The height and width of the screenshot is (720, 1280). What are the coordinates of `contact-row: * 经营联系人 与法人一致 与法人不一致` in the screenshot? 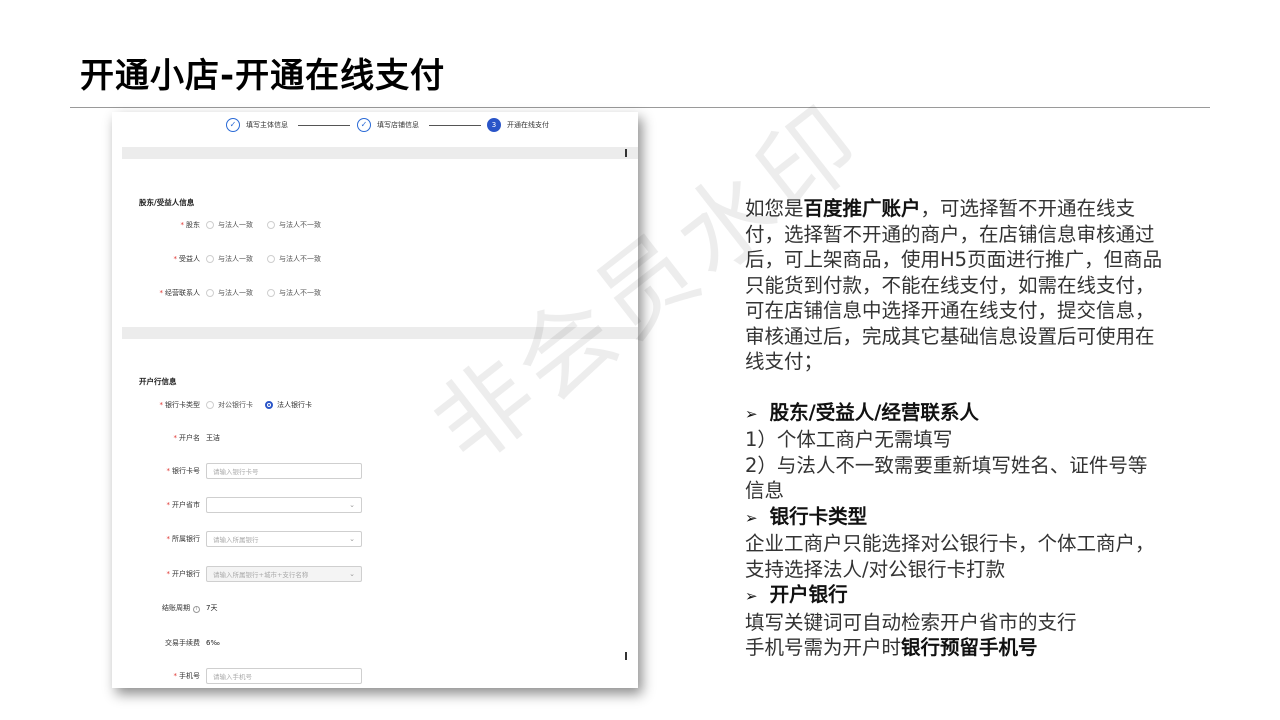 It's located at (223, 293).